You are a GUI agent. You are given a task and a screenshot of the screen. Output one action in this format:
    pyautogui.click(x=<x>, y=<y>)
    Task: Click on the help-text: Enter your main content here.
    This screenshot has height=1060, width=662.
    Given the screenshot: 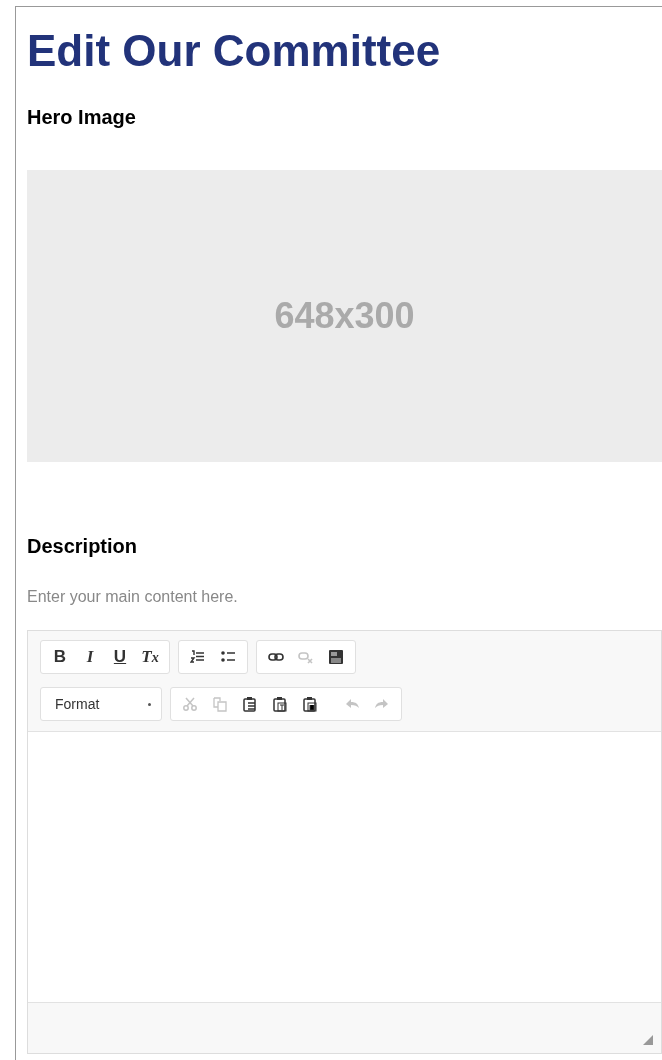 What is the action you would take?
    pyautogui.click(x=133, y=597)
    